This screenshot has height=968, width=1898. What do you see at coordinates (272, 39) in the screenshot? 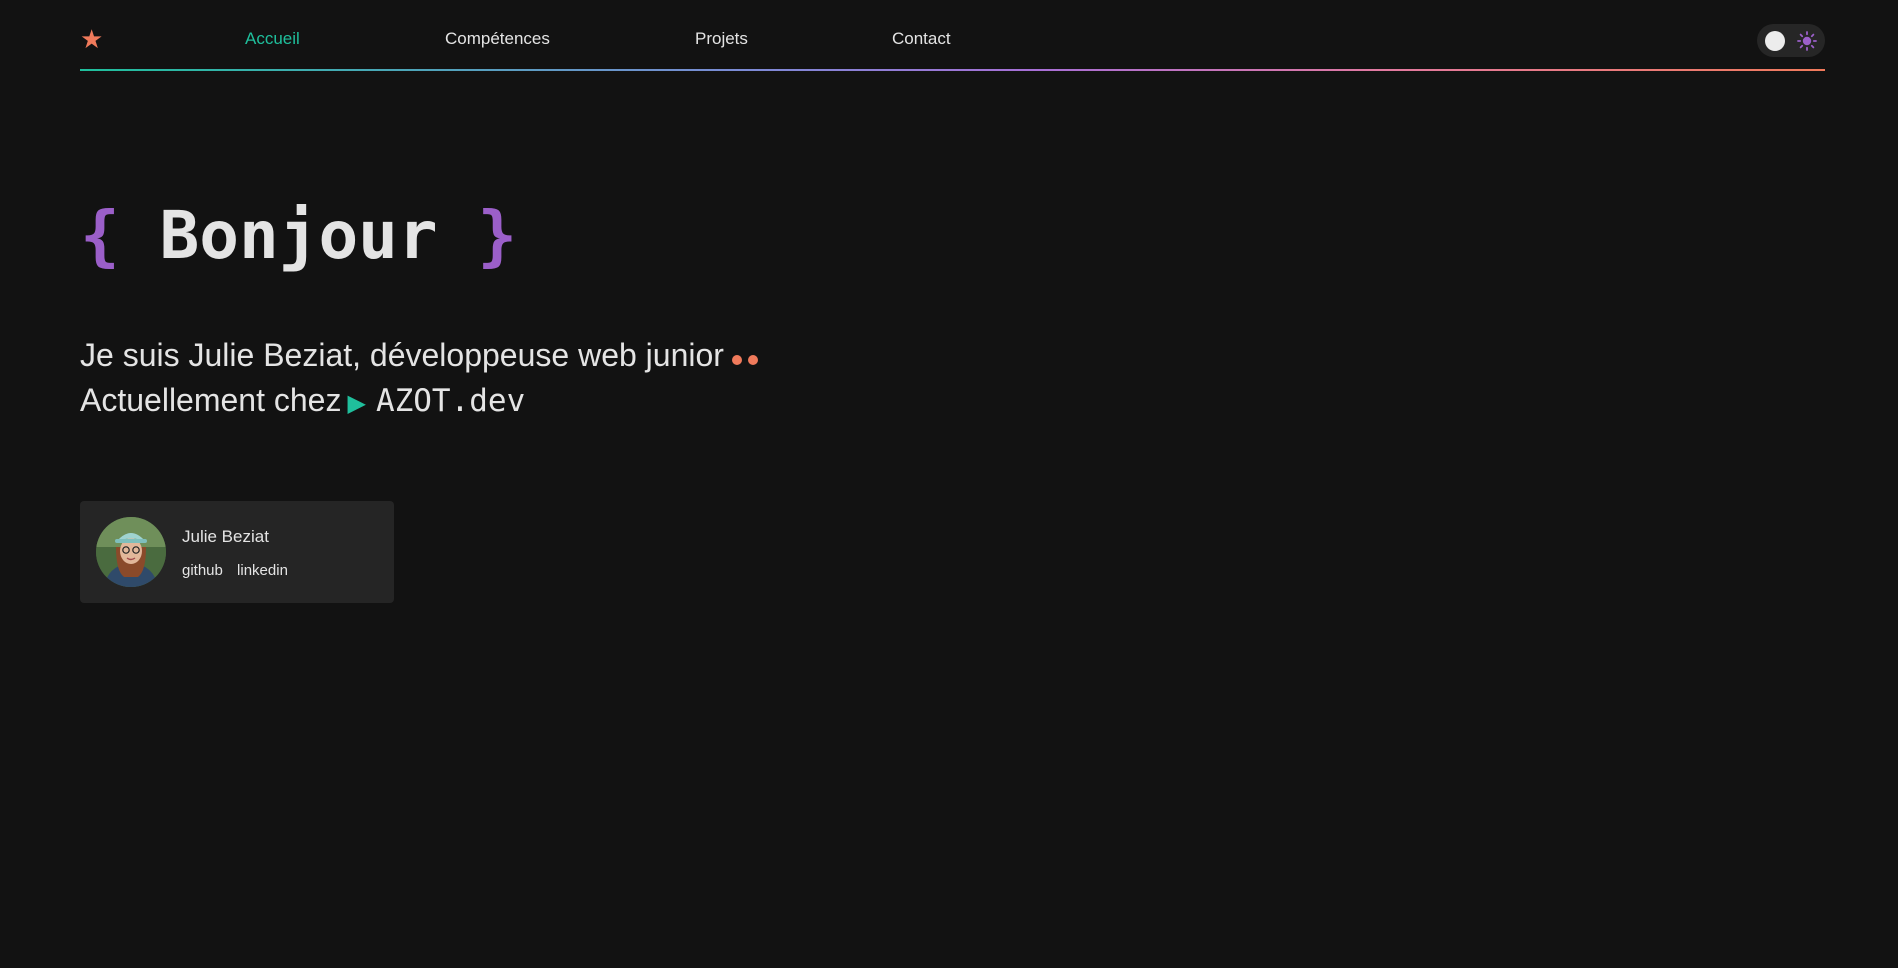
I see `nav-item-accueil: Accueil` at bounding box center [272, 39].